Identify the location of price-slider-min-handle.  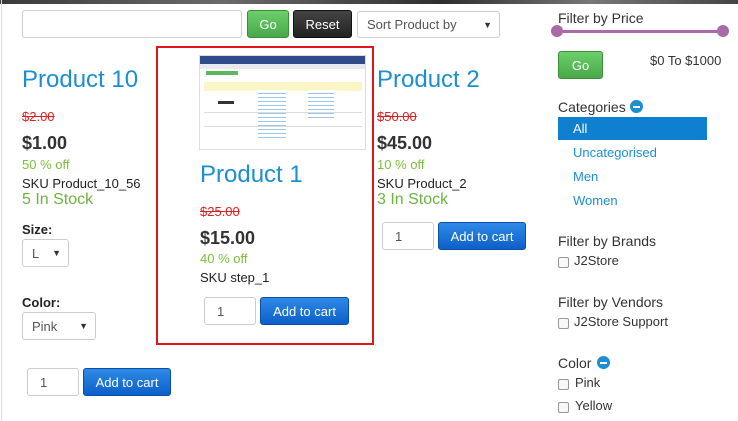
(557, 31).